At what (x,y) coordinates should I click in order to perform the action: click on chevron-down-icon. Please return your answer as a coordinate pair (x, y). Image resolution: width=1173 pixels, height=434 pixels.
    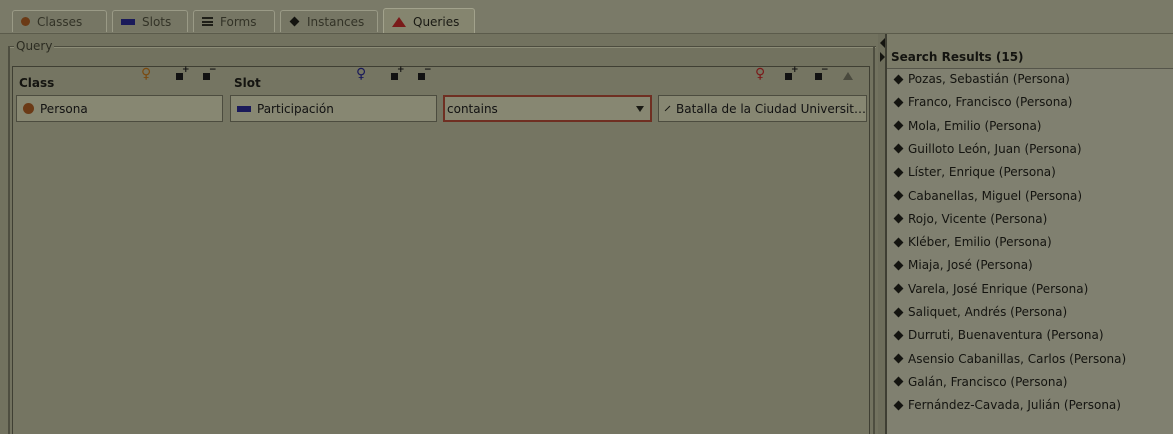
    Looking at the image, I should click on (640, 109).